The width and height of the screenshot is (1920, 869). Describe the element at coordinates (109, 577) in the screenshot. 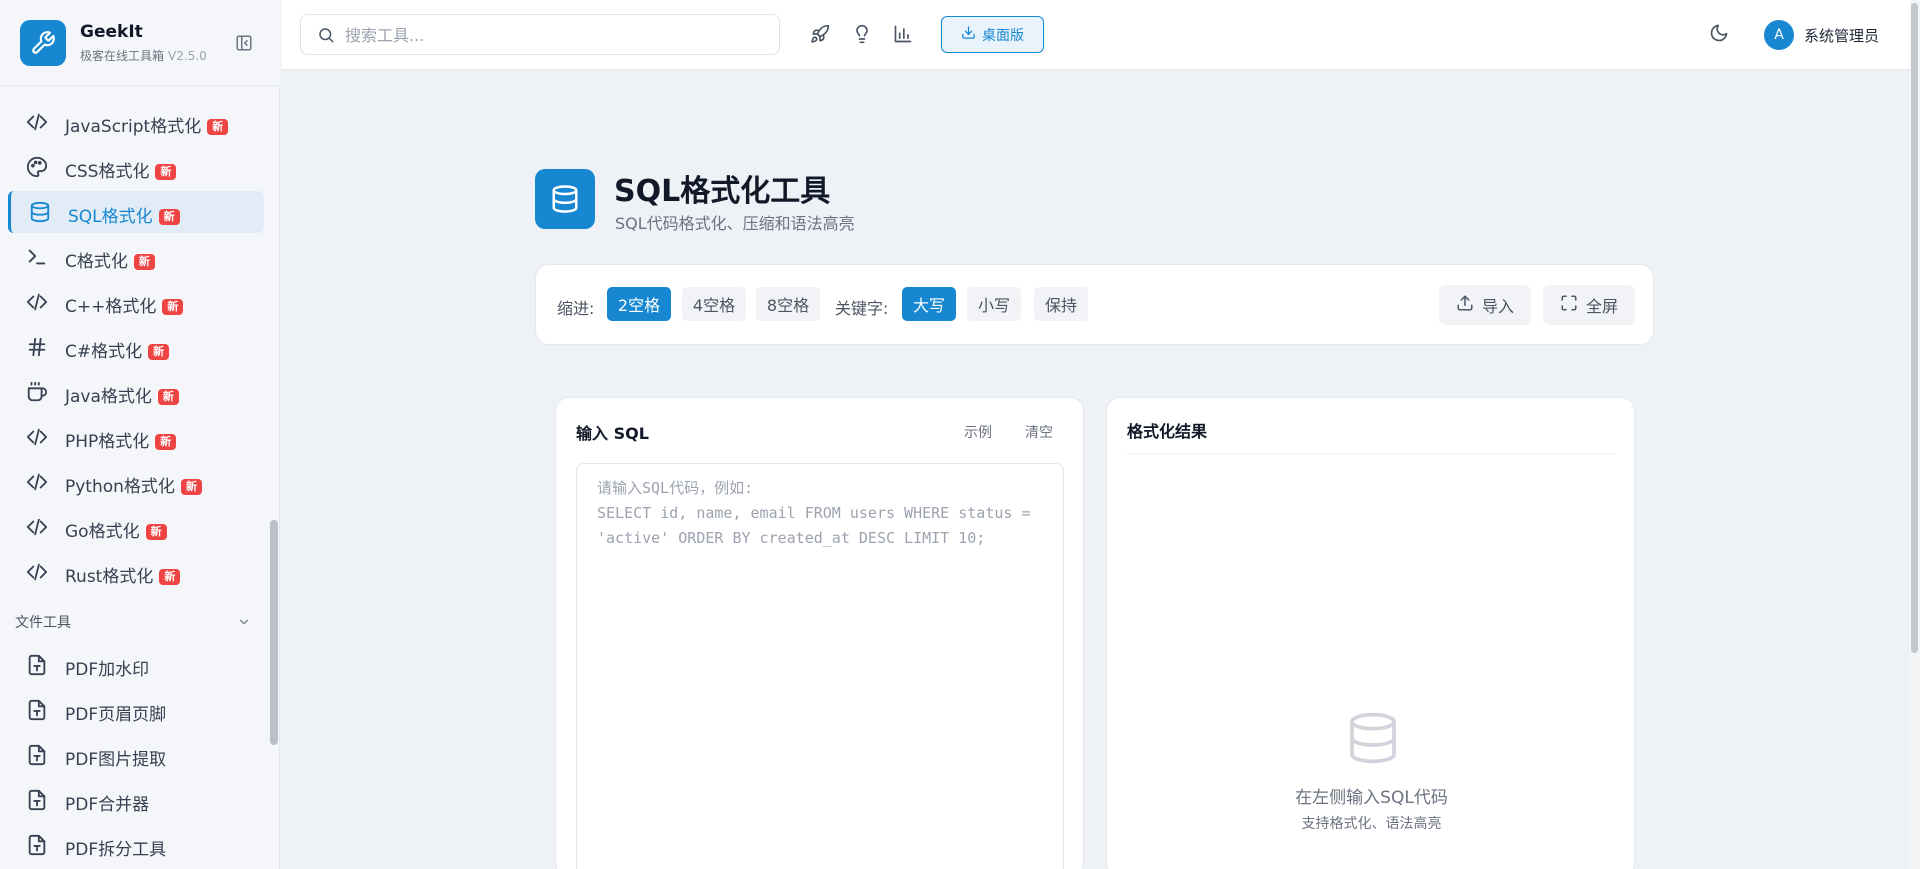

I see `sidebar-item-label: Rust格式化` at that location.